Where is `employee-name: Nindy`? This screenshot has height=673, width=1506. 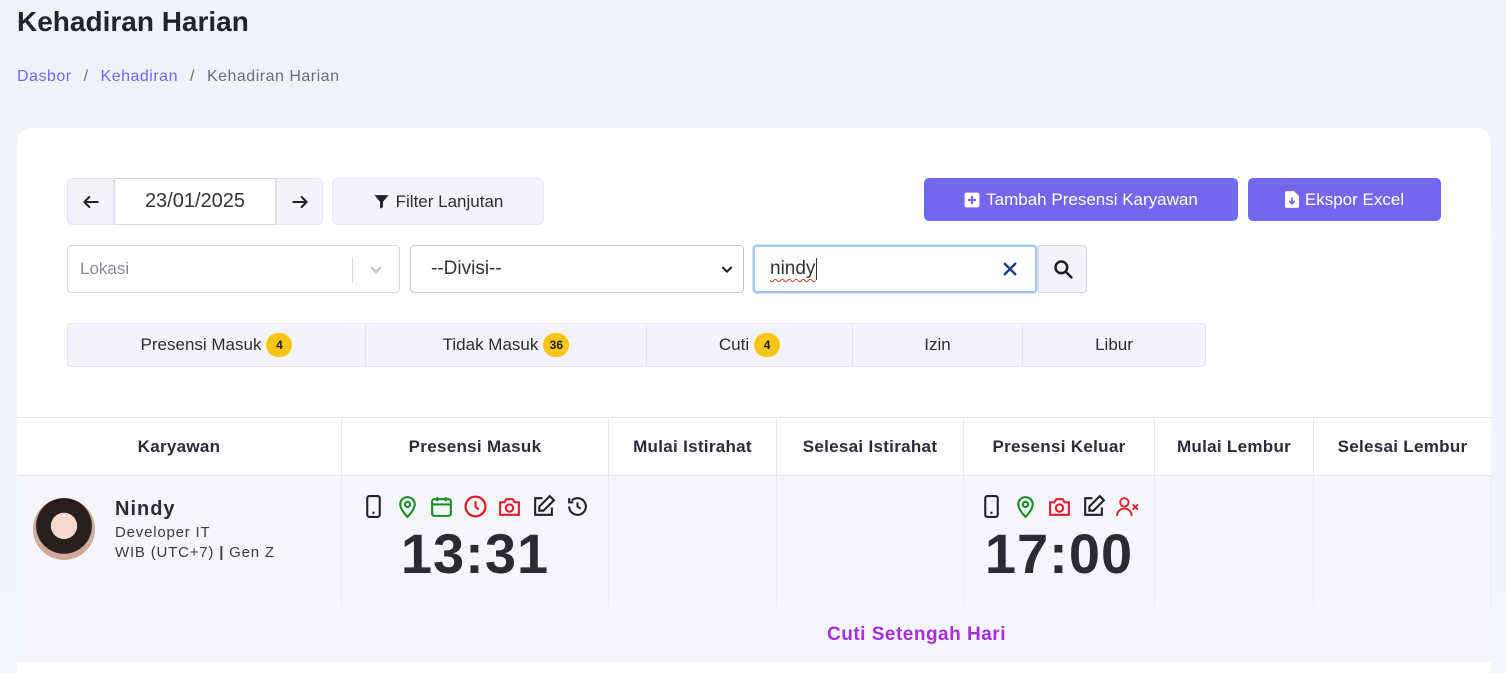
employee-name: Nindy is located at coordinates (195, 509).